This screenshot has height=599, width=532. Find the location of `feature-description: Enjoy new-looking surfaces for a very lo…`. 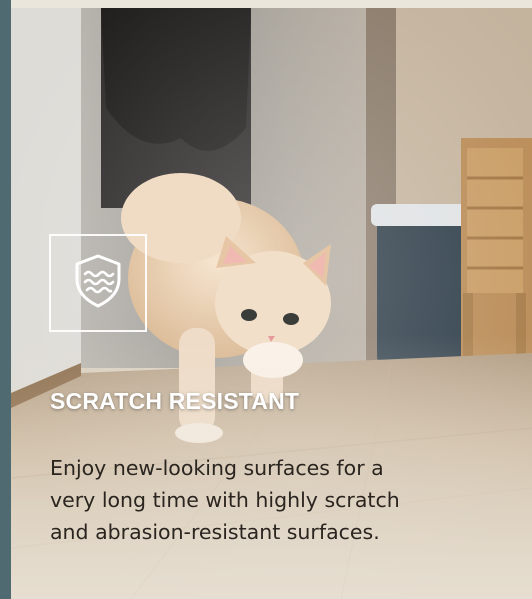

feature-description: Enjoy new-looking surfaces for a very lo… is located at coordinates (225, 500).